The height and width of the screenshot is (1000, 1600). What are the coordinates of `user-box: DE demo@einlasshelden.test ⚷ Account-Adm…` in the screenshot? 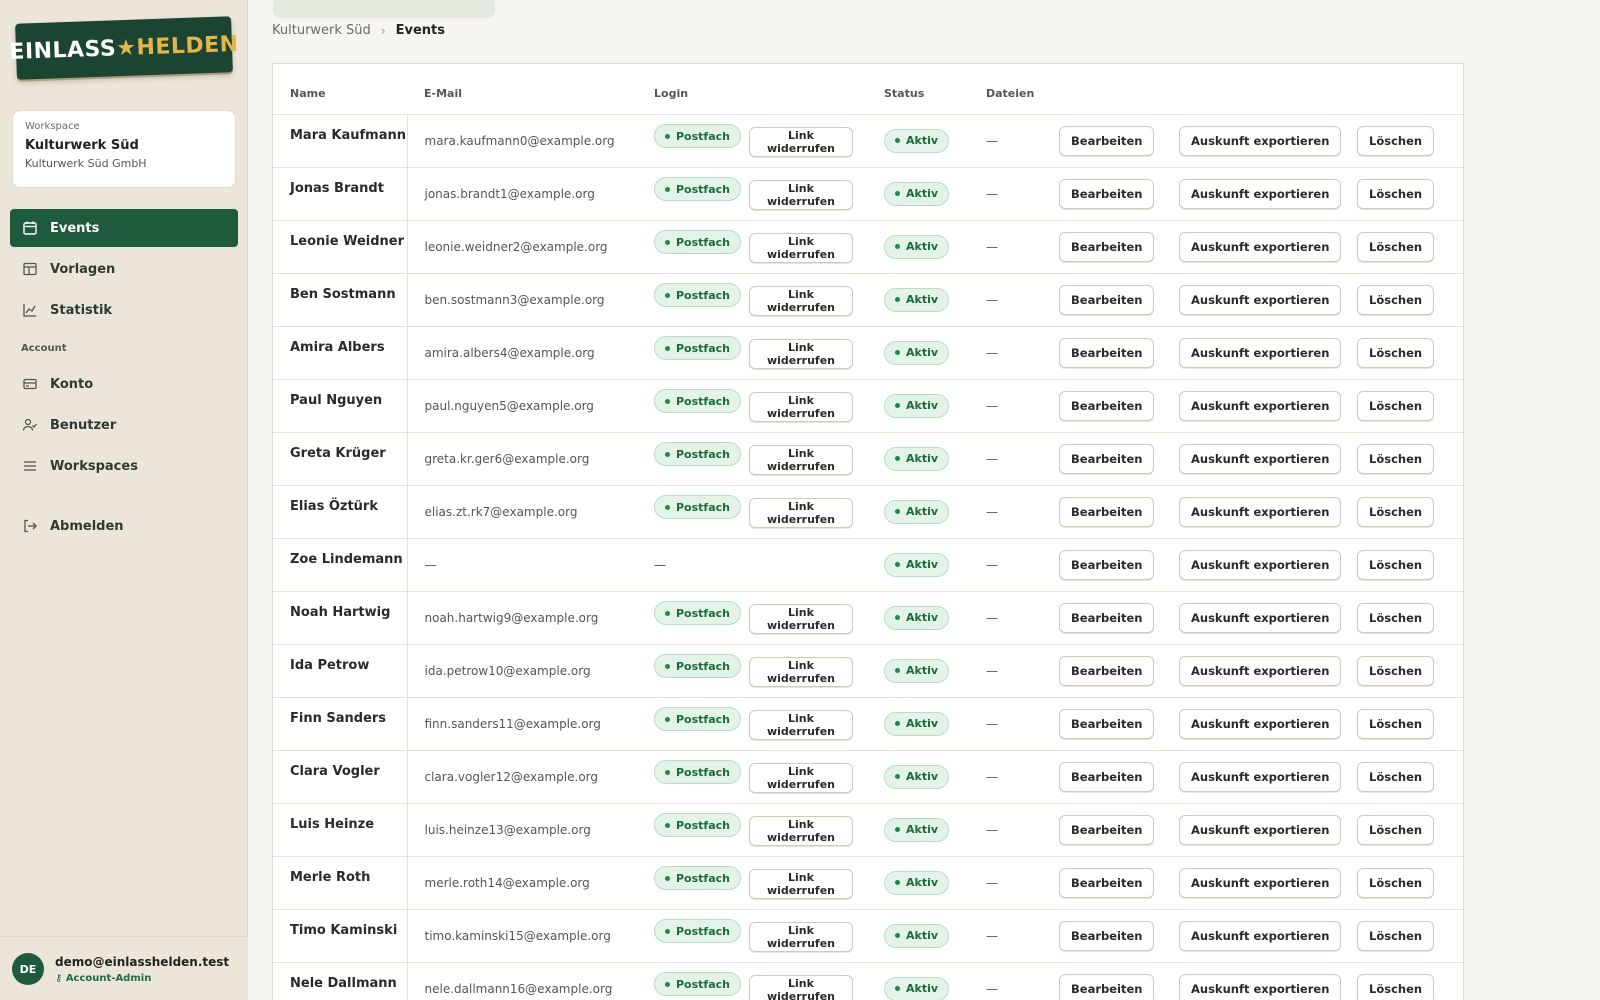 It's located at (124, 968).